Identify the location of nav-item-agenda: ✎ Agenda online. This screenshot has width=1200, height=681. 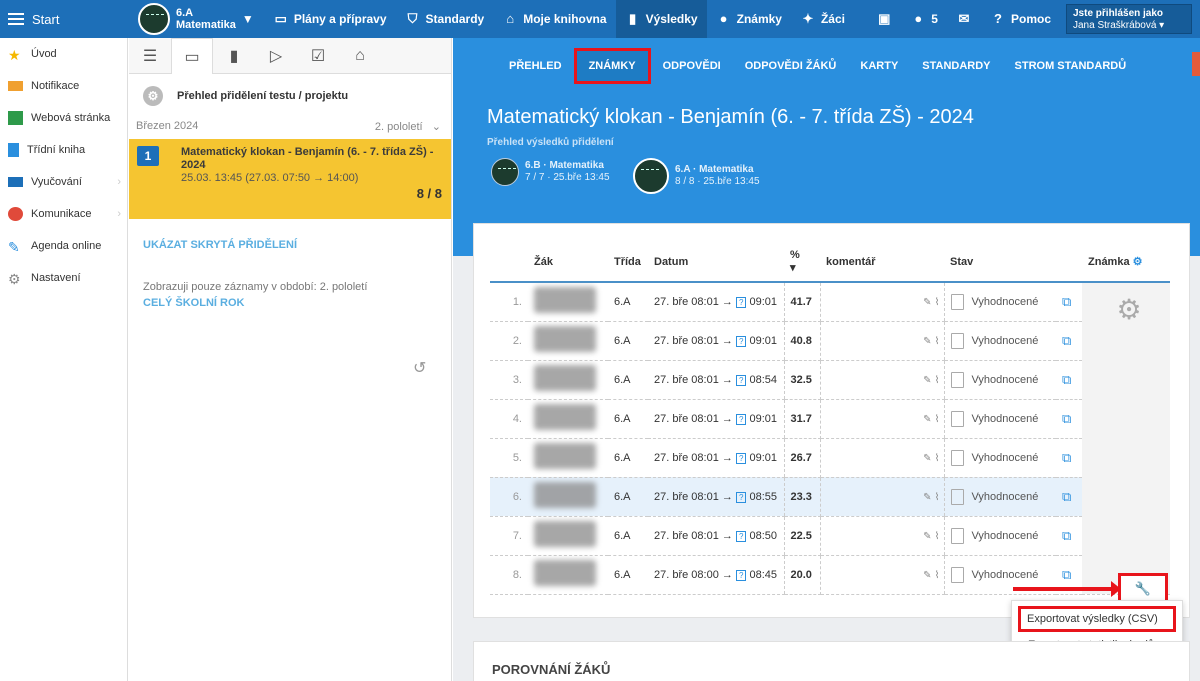
(63, 246).